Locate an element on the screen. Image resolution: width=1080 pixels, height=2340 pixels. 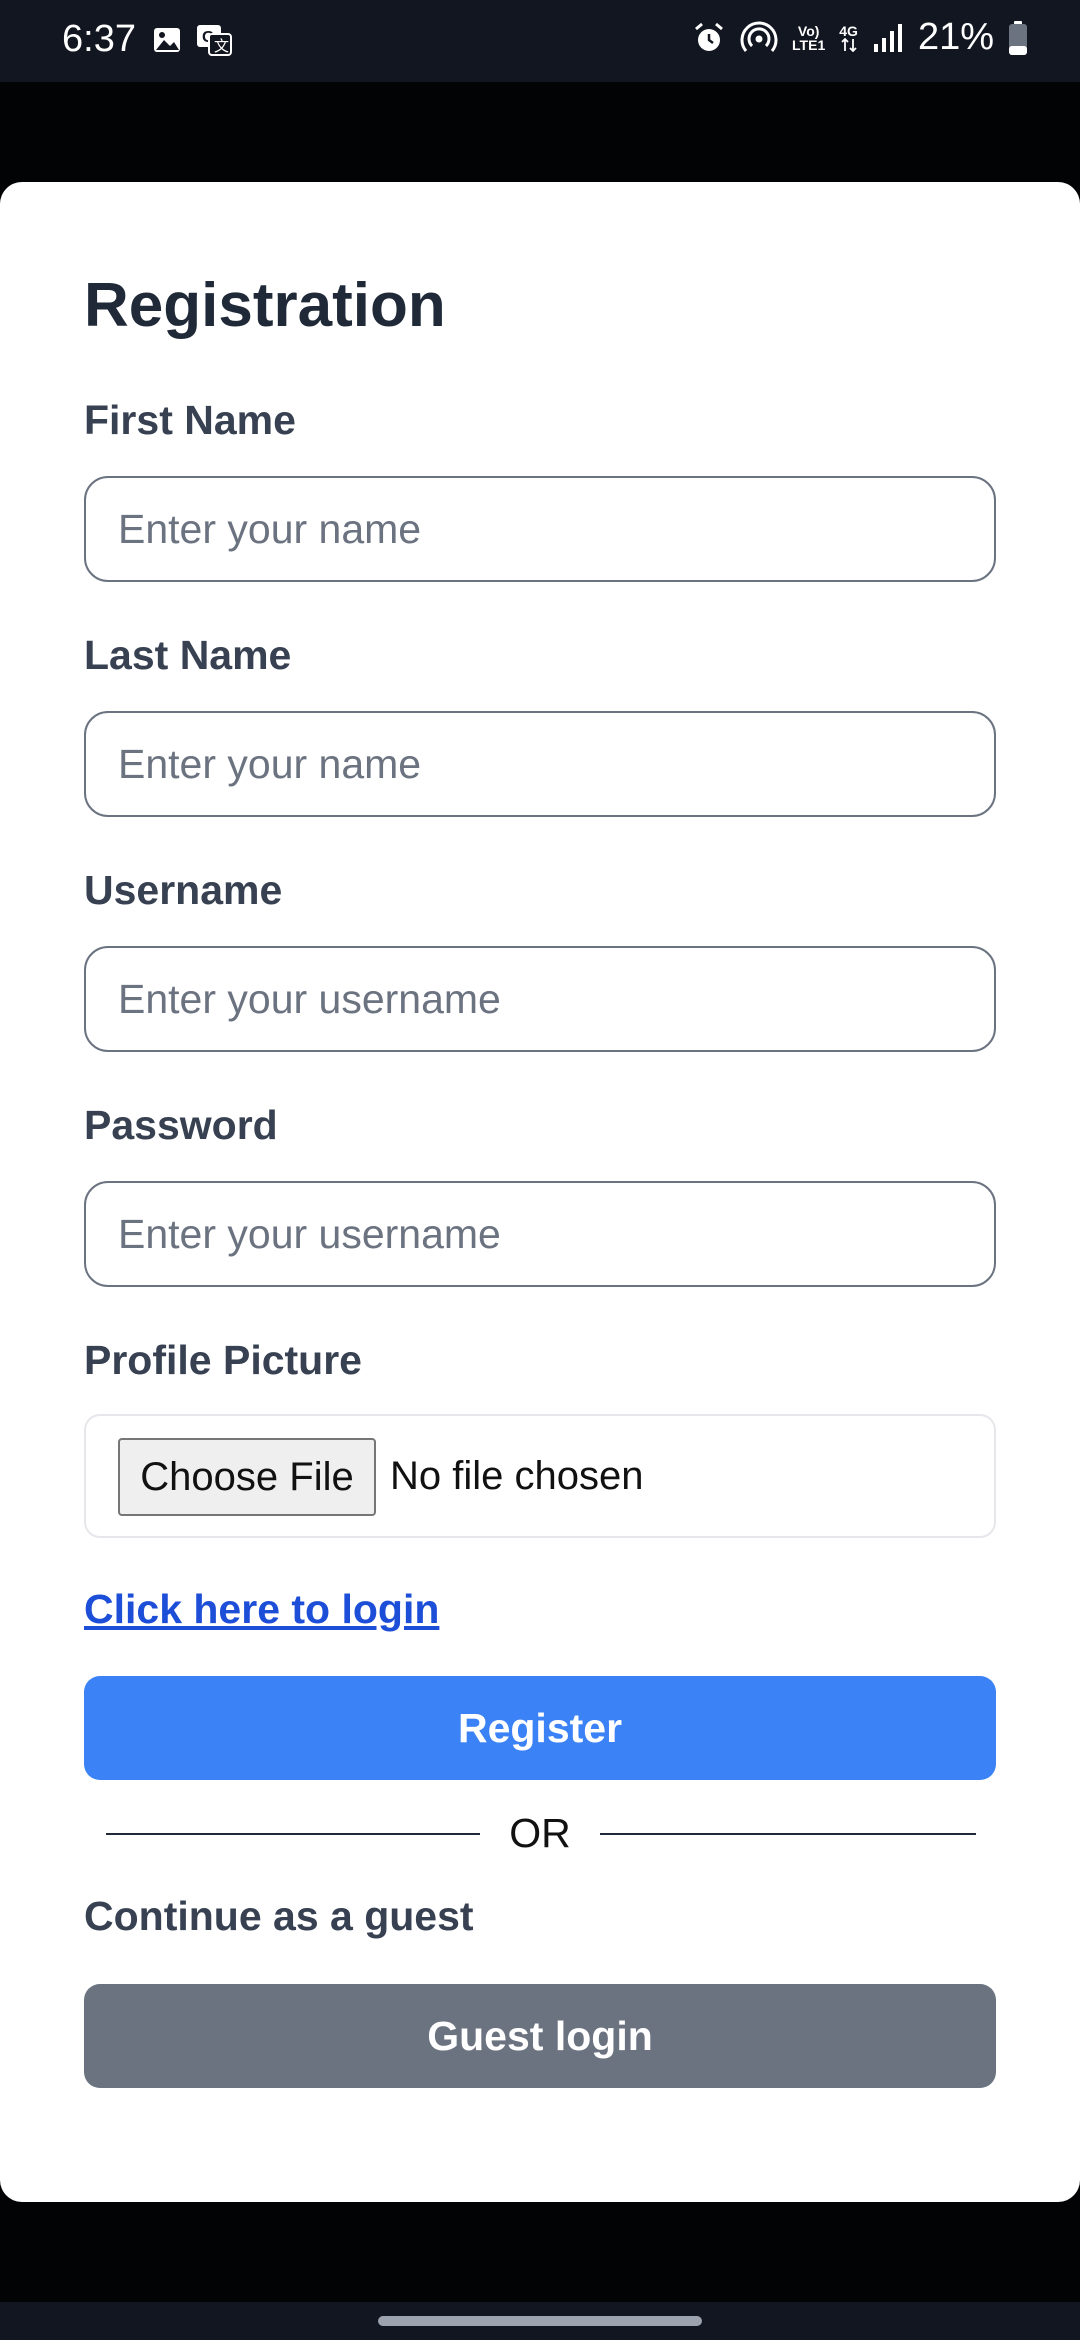
first-name-input is located at coordinates (540, 529).